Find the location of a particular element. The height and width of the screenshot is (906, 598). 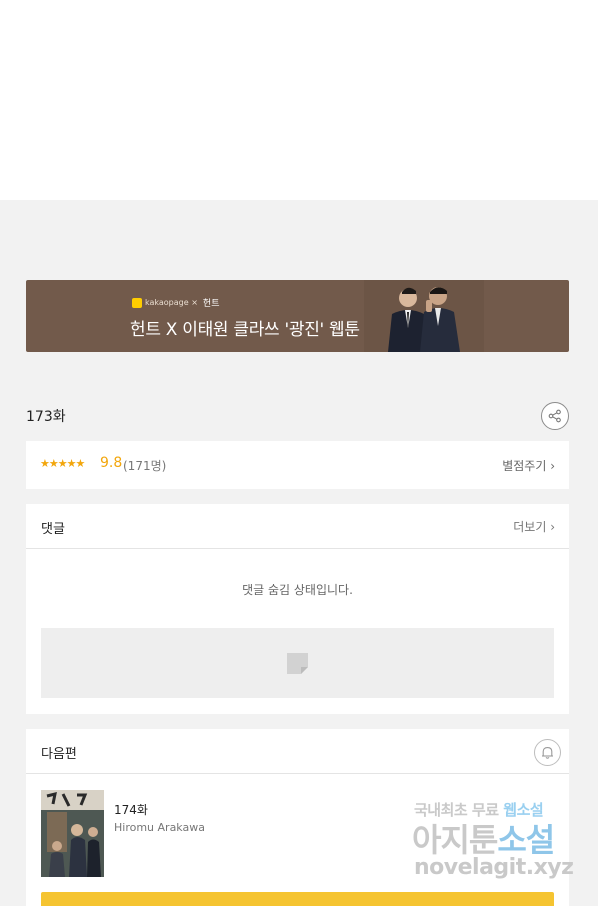

rating-count: (171명) is located at coordinates (145, 466).